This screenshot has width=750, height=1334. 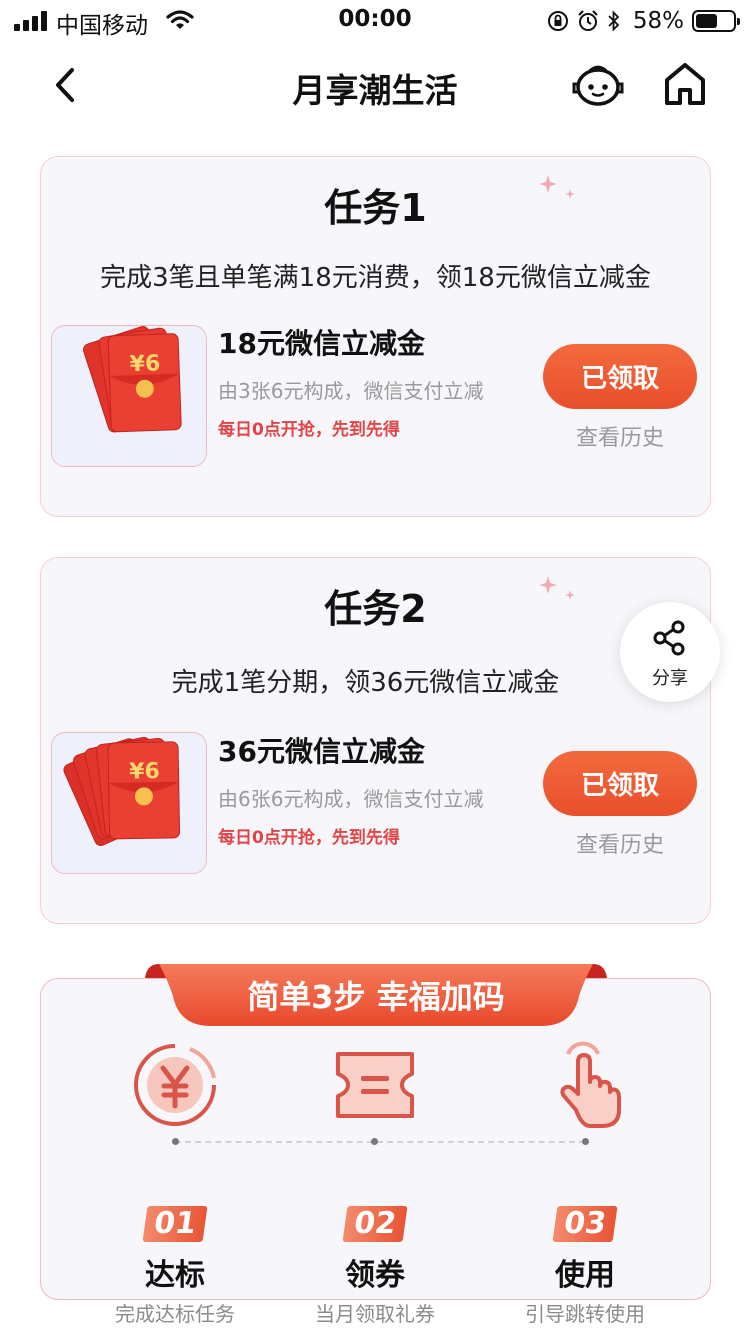 I want to click on bluetooth-icon, so click(x=614, y=21).